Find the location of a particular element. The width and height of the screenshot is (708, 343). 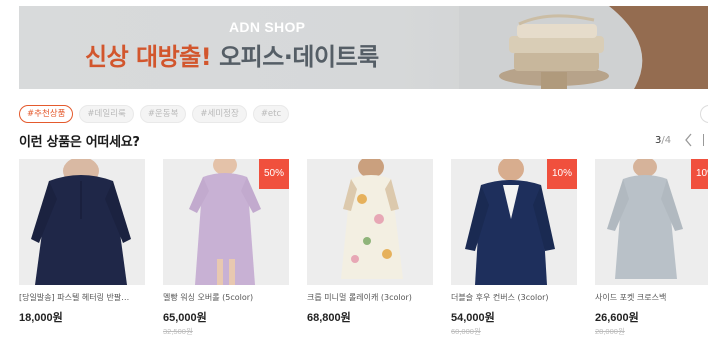

product-card: 10% 사이드 포켓 크로스백 26,600원 28,000원 is located at coordinates (651, 248).